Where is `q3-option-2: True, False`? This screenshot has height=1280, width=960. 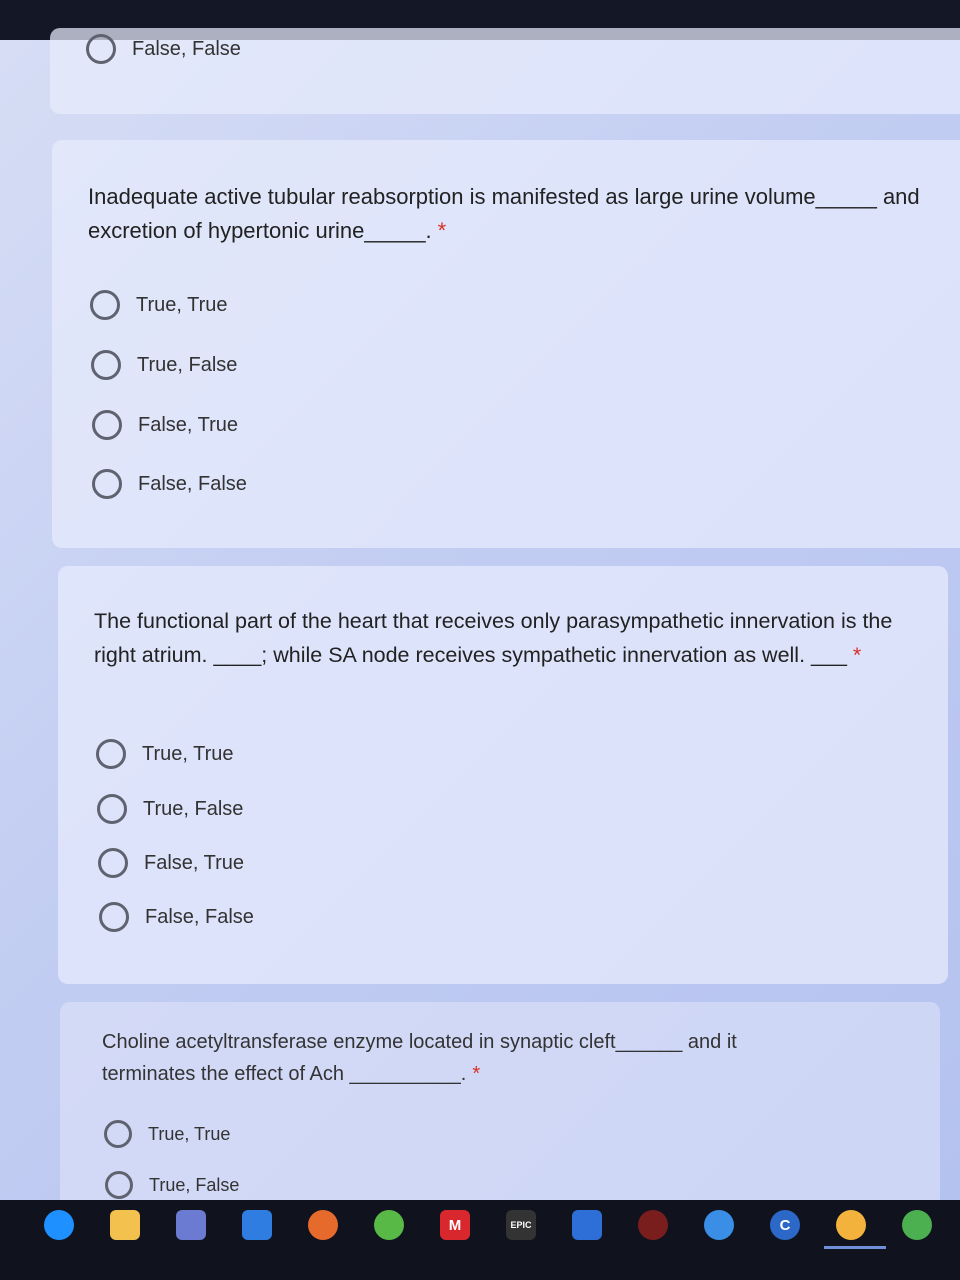 q3-option-2: True, False is located at coordinates (172, 1185).